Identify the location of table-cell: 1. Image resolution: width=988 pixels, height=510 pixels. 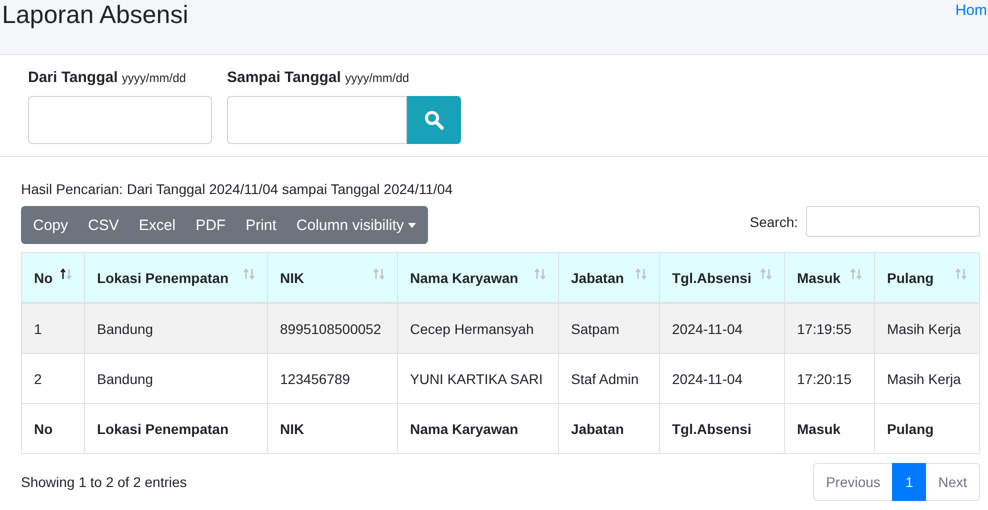
(53, 328).